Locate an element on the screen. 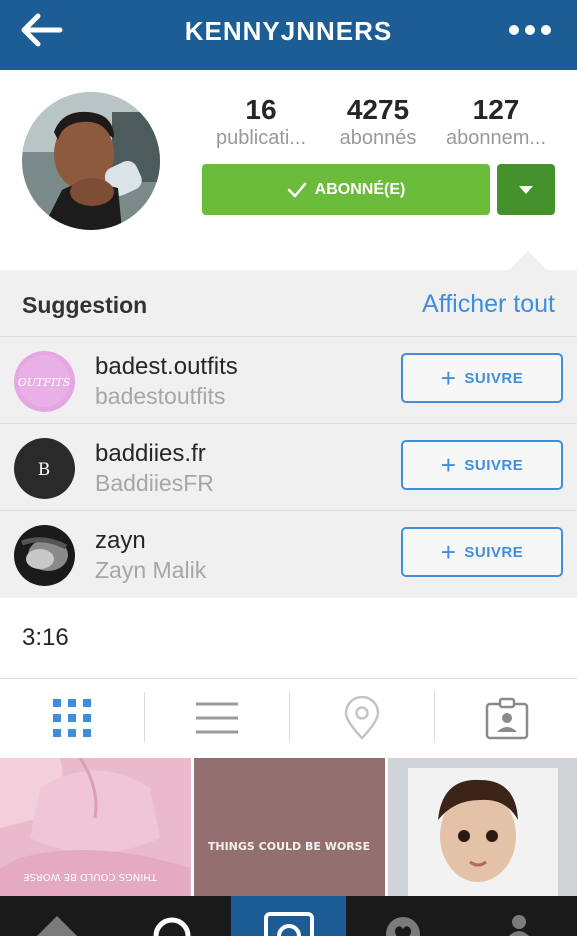  list-view-icon is located at coordinates (217, 718).